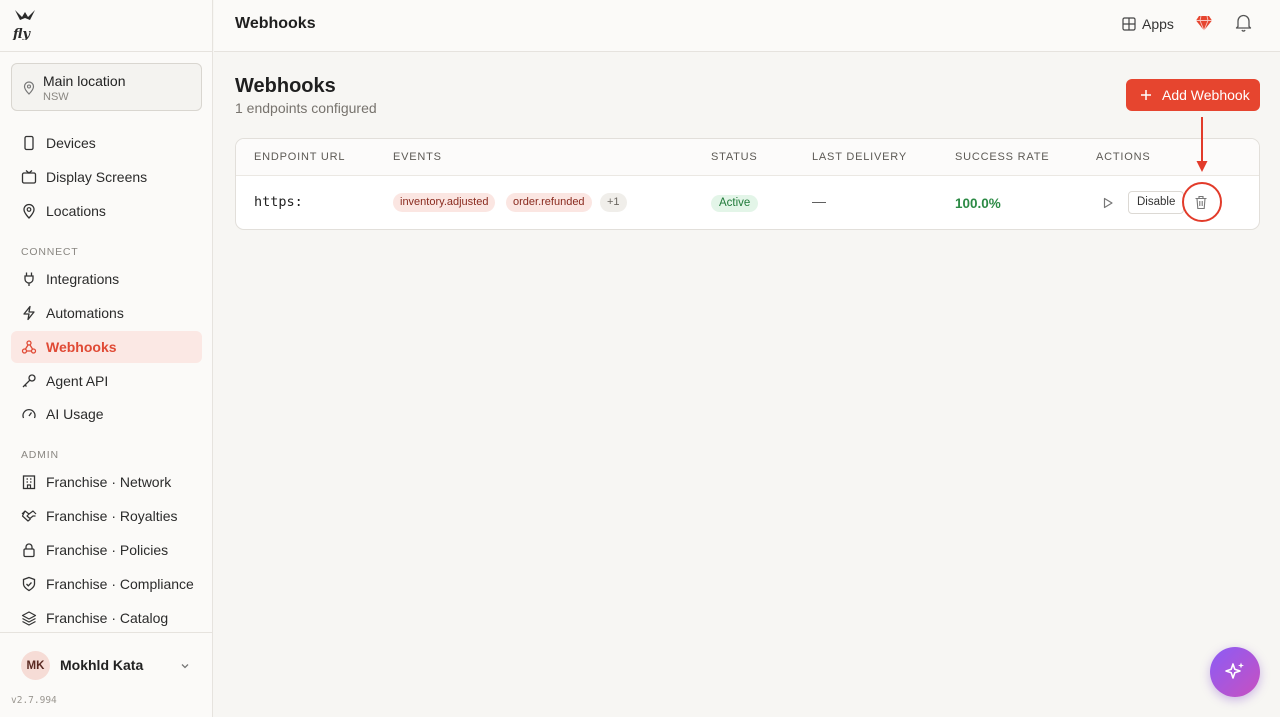 This screenshot has height=717, width=1280. What do you see at coordinates (120, 584) in the screenshot?
I see `sidebar-item-label: Franchise · Compliance` at bounding box center [120, 584].